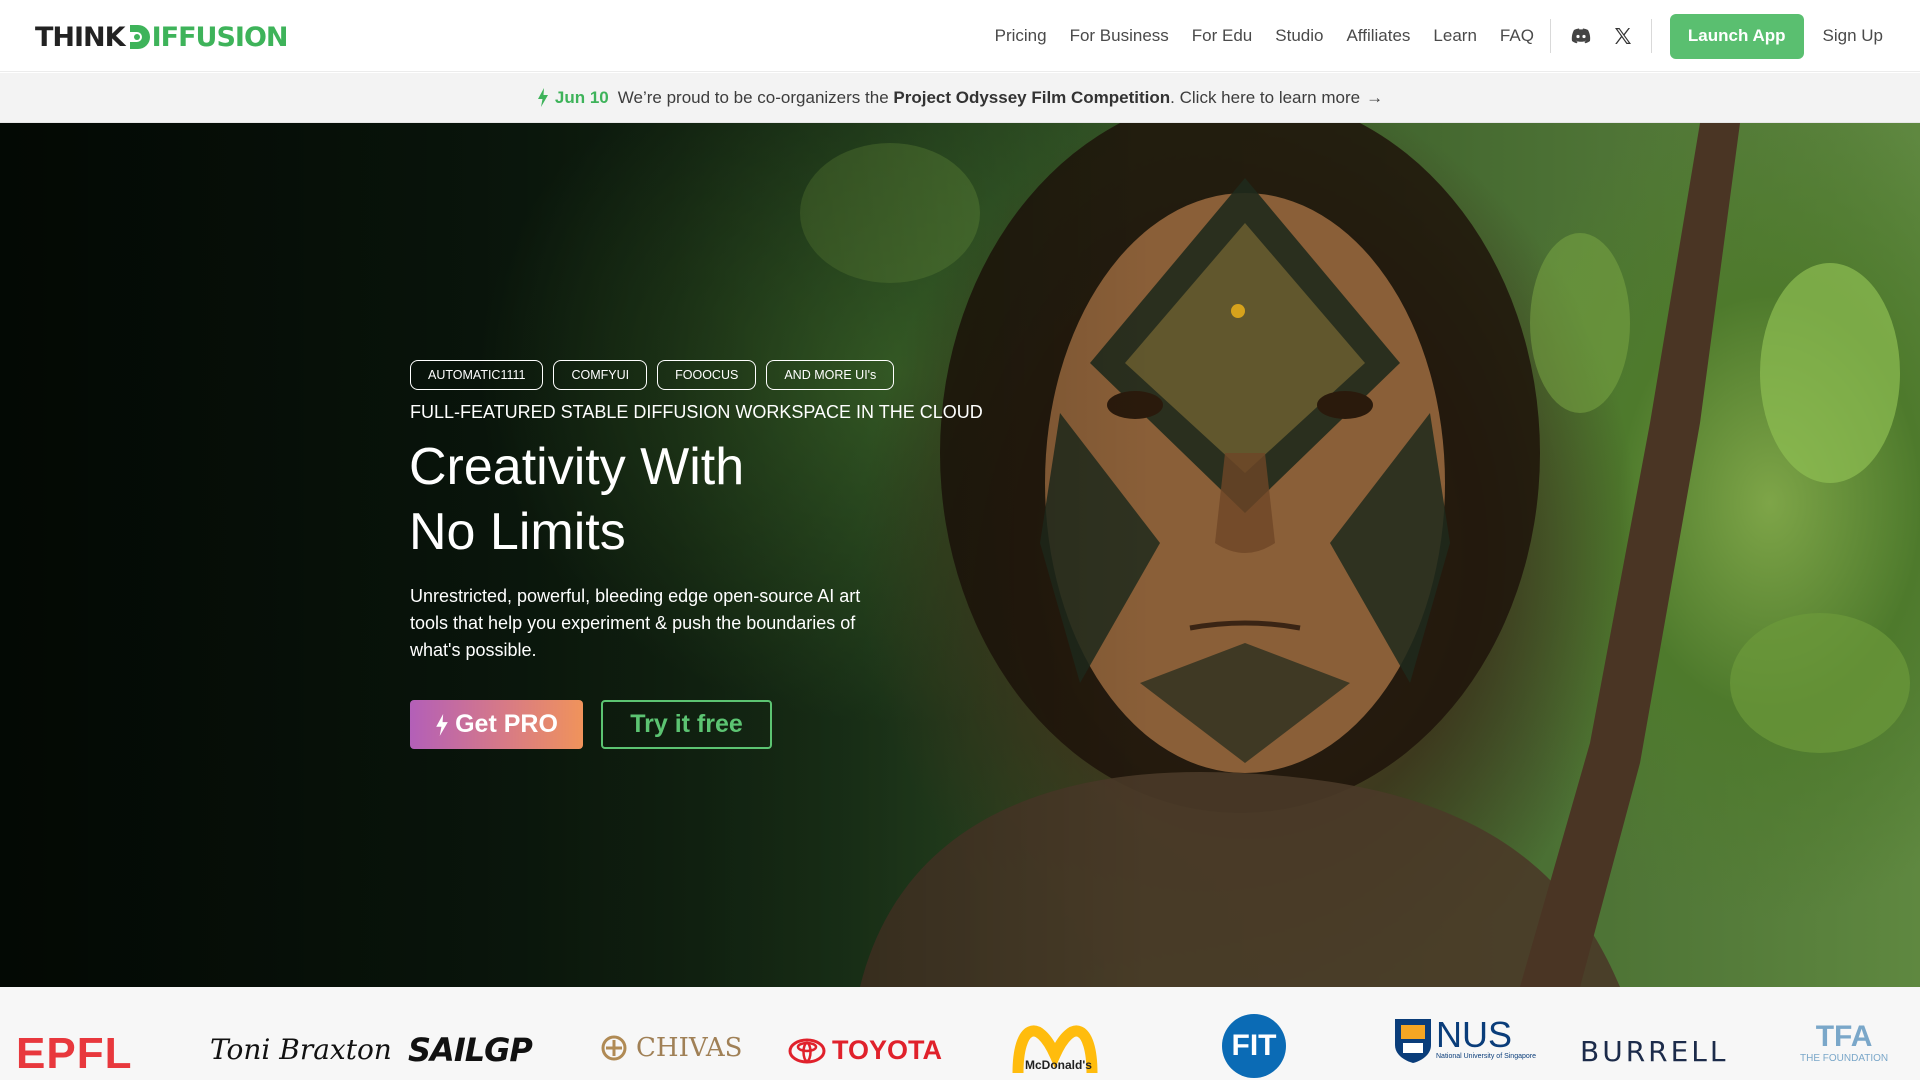 This screenshot has width=1920, height=1080. Describe the element at coordinates (887, 1050) in the screenshot. I see `logo-toyota-text: TOYOTA` at that location.